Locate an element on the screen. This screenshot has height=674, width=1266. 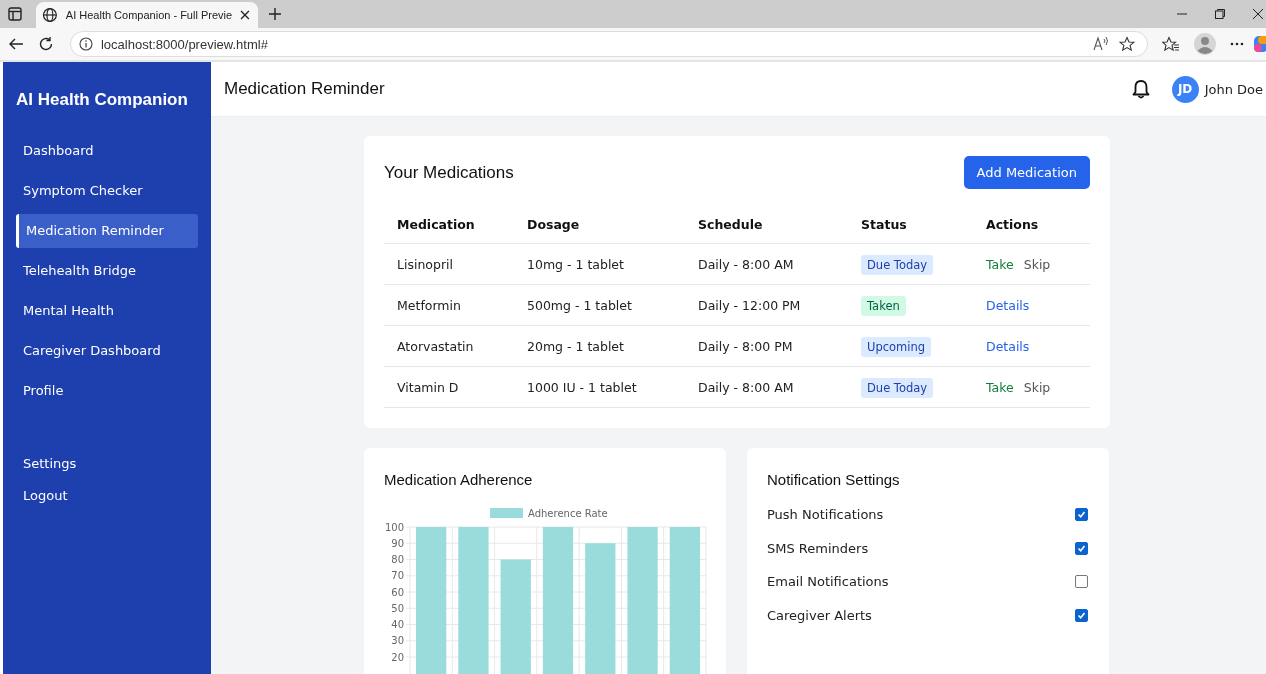
add-medication-button: Add Medication is located at coordinates (1026, 172).